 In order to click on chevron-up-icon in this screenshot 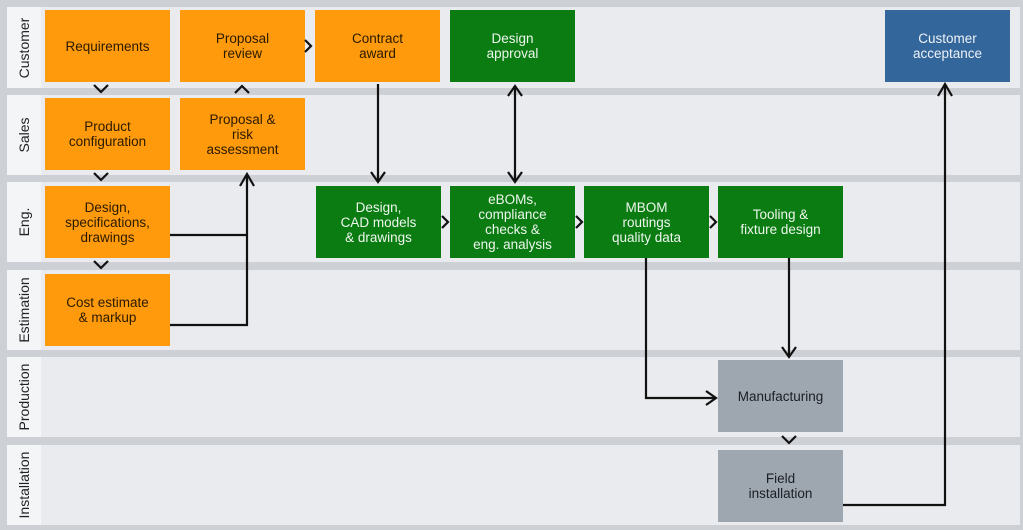, I will do `click(242, 89)`.